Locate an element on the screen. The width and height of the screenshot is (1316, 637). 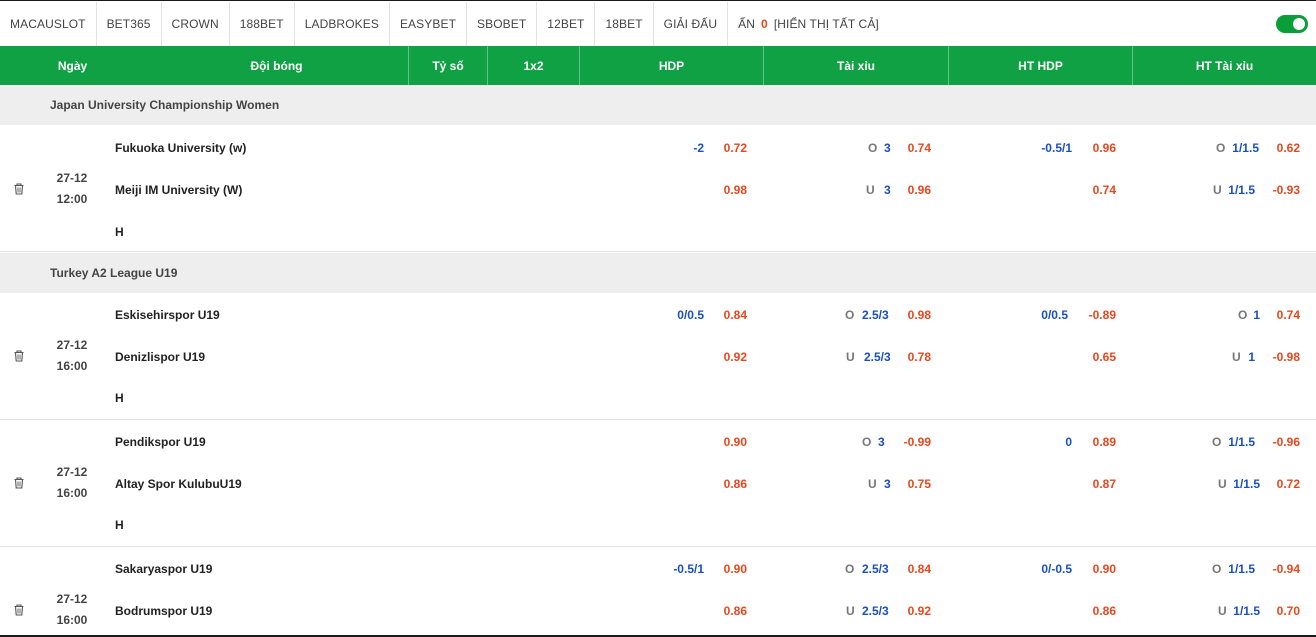
home-team: Sakaryaspor U19 is located at coordinates (163, 569).